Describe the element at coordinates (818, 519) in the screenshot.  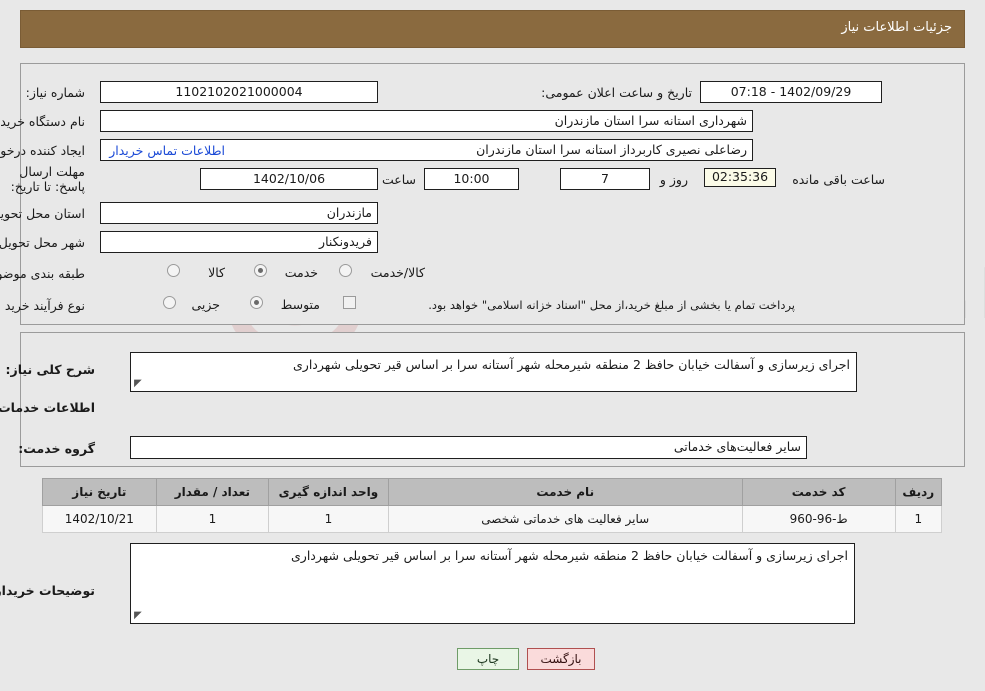
I see `cell-service-code: ط-96-960` at that location.